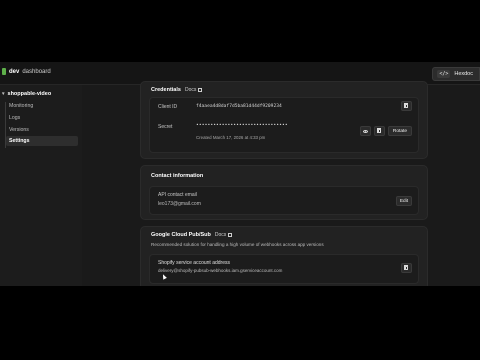 The width and height of the screenshot is (480, 360). What do you see at coordinates (21, 106) in the screenshot?
I see `sidebar-item-label: Monitoring` at bounding box center [21, 106].